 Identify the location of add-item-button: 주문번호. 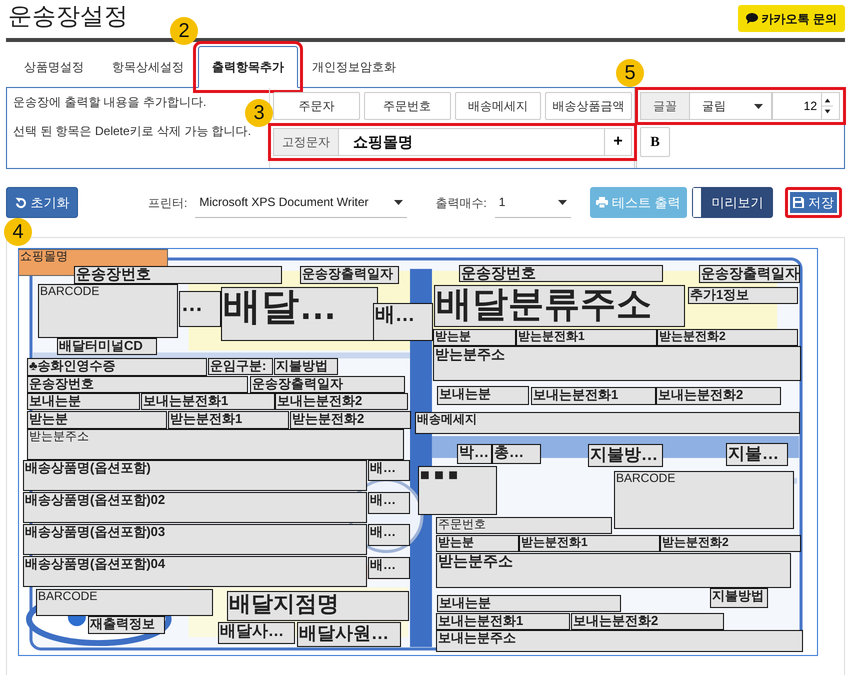
(407, 106).